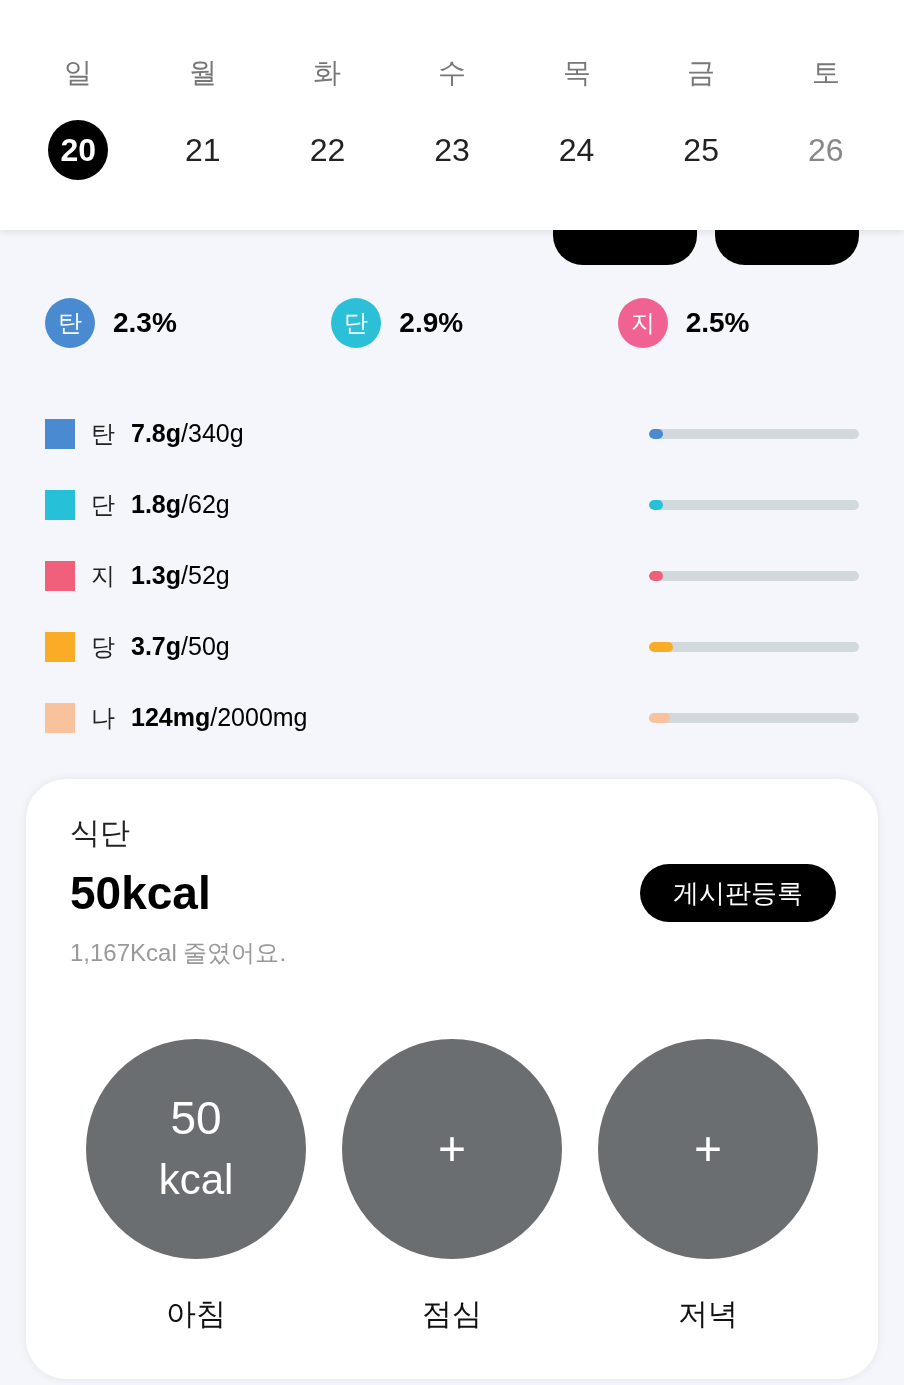 The width and height of the screenshot is (904, 1385). Describe the element at coordinates (717, 323) in the screenshot. I see `ratio-value: 2.5%` at that location.